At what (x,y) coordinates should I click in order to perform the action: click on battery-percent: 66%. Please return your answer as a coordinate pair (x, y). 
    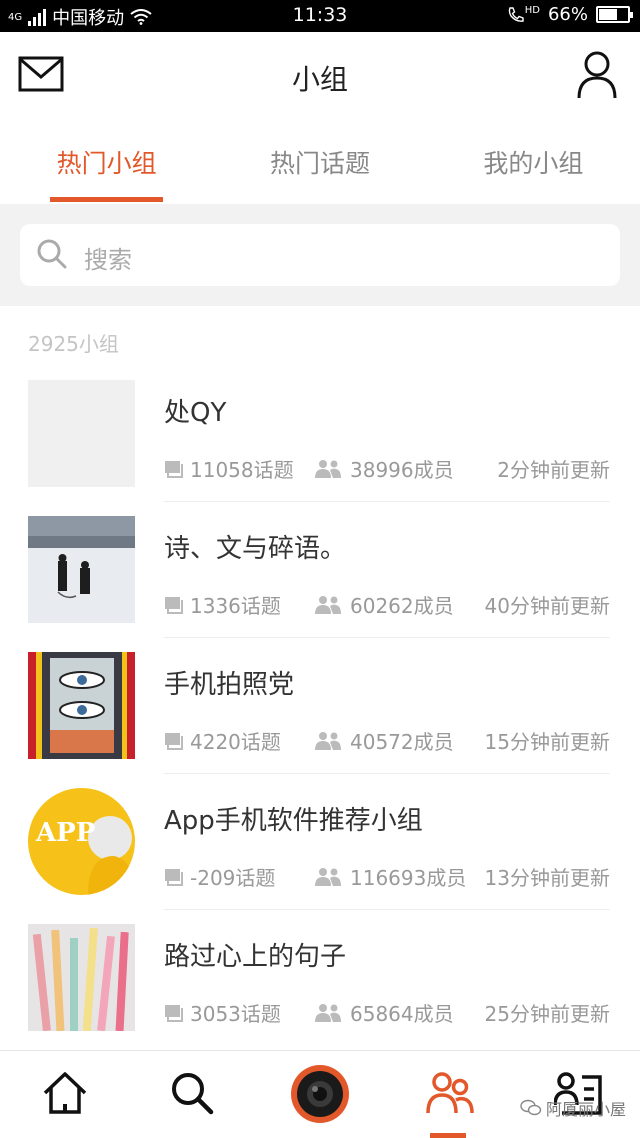
    Looking at the image, I should click on (567, 14).